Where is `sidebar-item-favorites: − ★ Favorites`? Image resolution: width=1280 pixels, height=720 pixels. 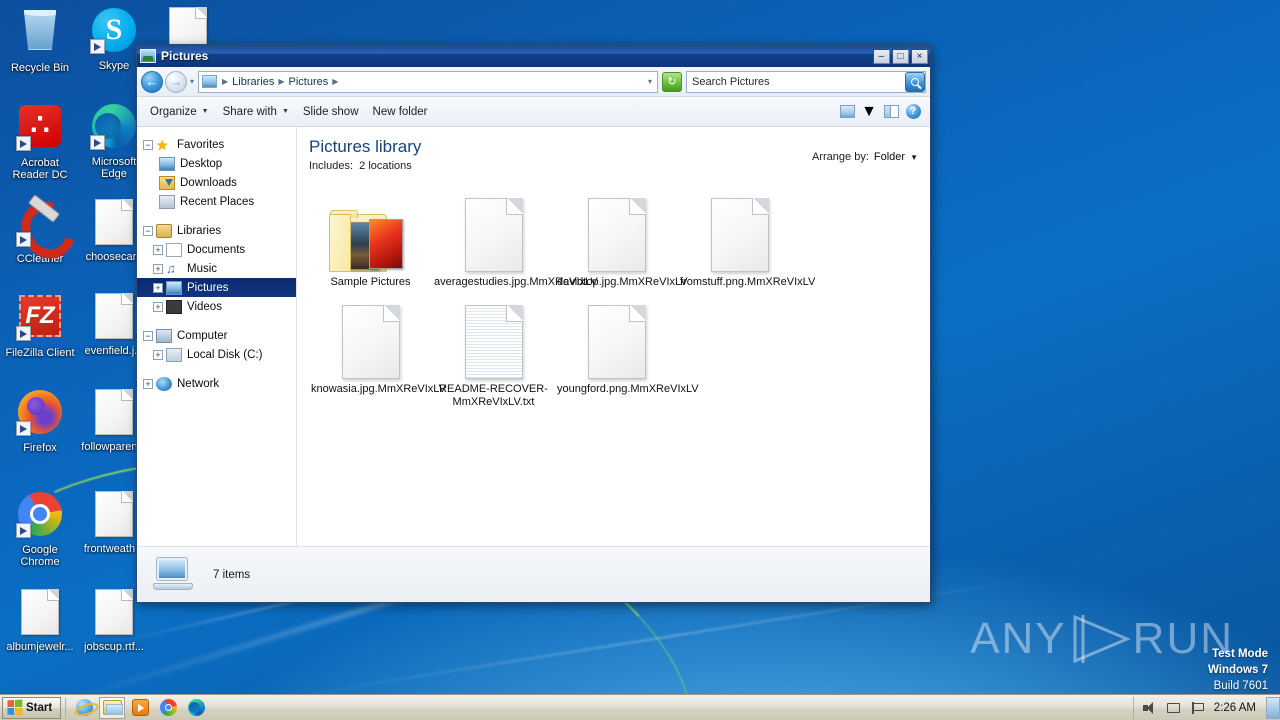 sidebar-item-favorites: − ★ Favorites is located at coordinates (216, 144).